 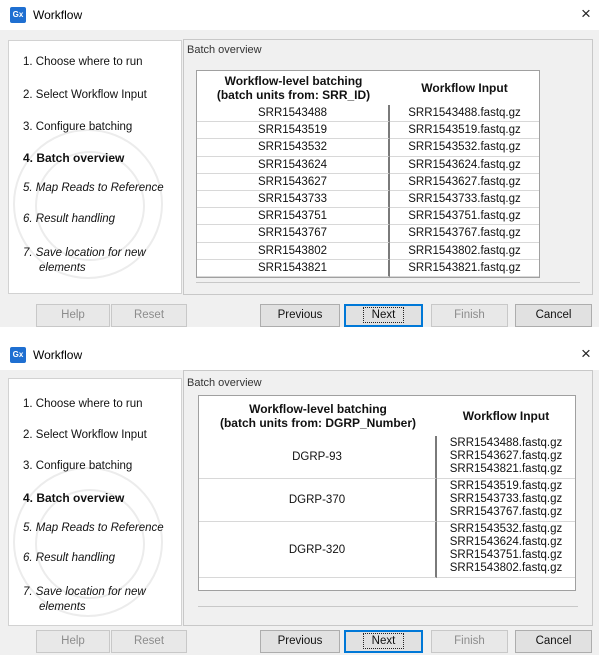 I want to click on table-cell-batch-id: SRR1543767, so click(x=293, y=234).